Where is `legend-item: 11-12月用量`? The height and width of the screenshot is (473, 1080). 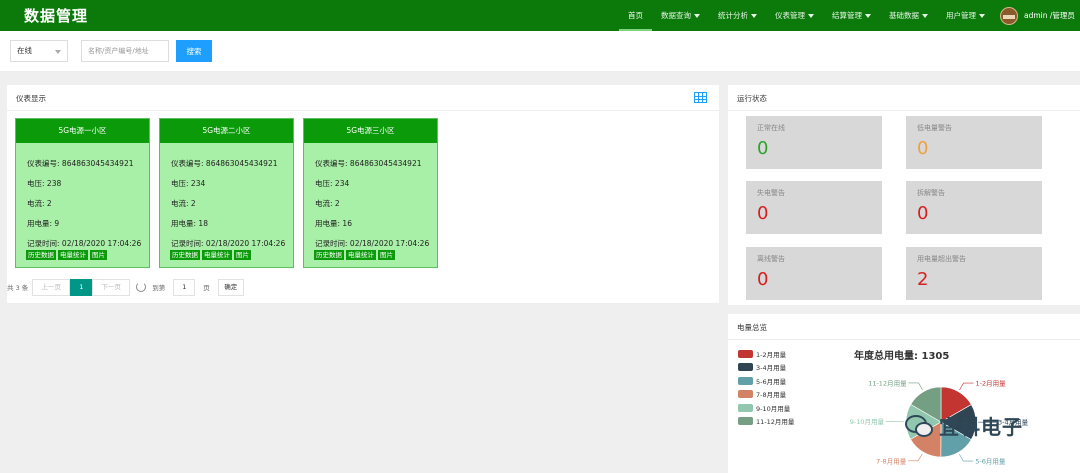 legend-item: 11-12月用量 is located at coordinates (766, 422).